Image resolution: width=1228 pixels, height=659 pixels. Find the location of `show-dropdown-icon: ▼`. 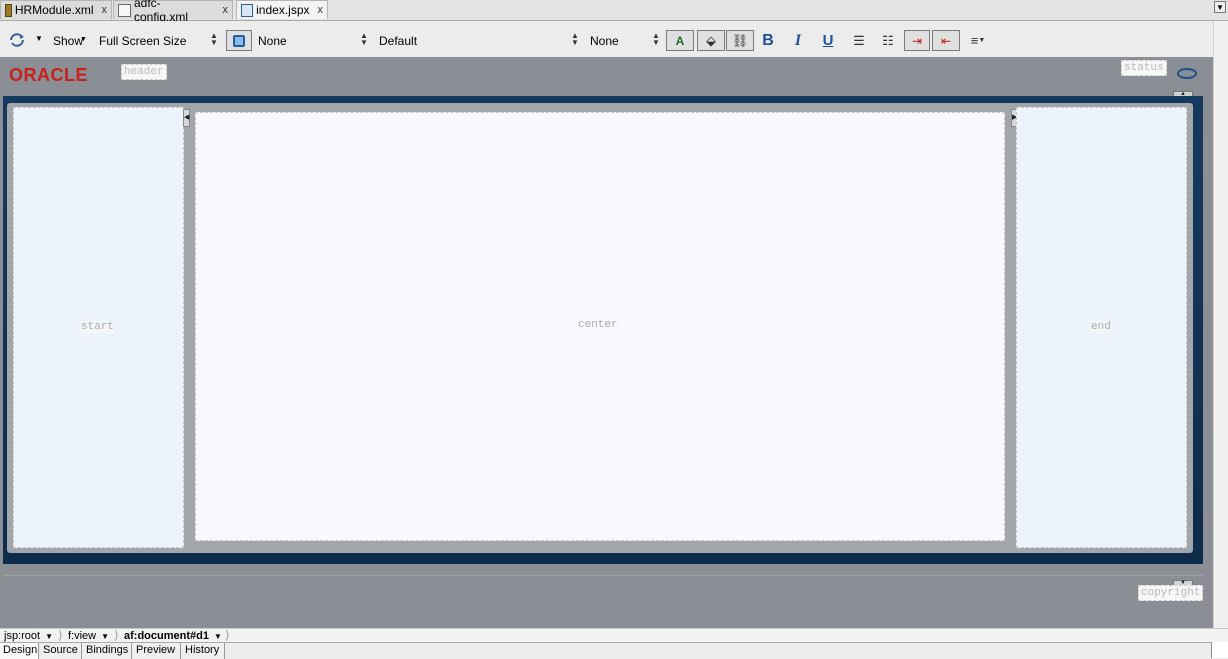

show-dropdown-icon: ▼ is located at coordinates (83, 39).